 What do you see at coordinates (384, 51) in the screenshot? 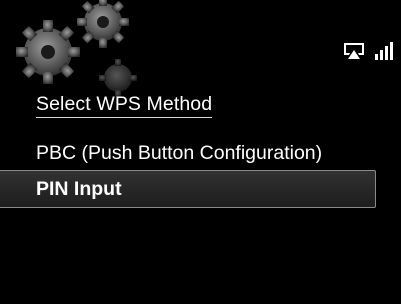
I see `signal-strength-icon` at bounding box center [384, 51].